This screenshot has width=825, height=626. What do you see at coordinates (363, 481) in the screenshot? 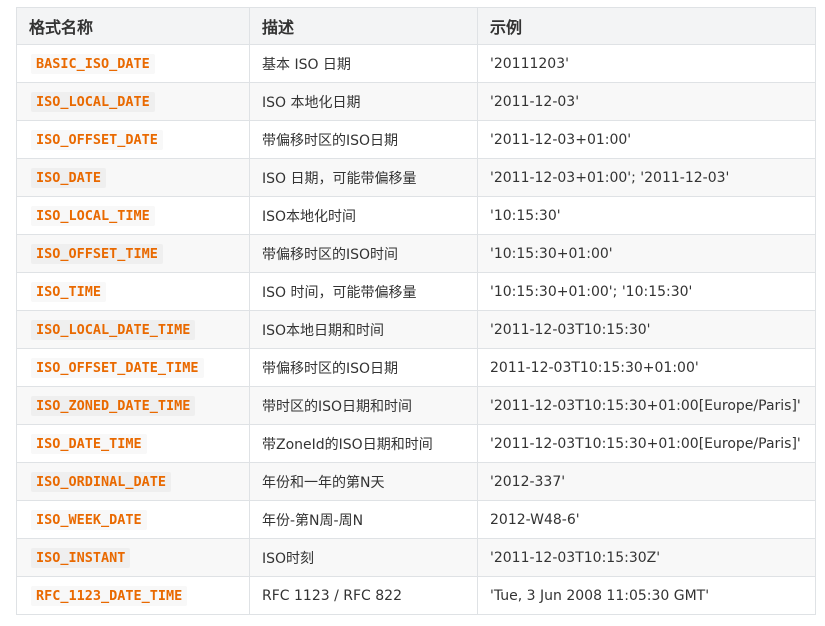
I see `description-cell: 年份和一年的第N天` at bounding box center [363, 481].